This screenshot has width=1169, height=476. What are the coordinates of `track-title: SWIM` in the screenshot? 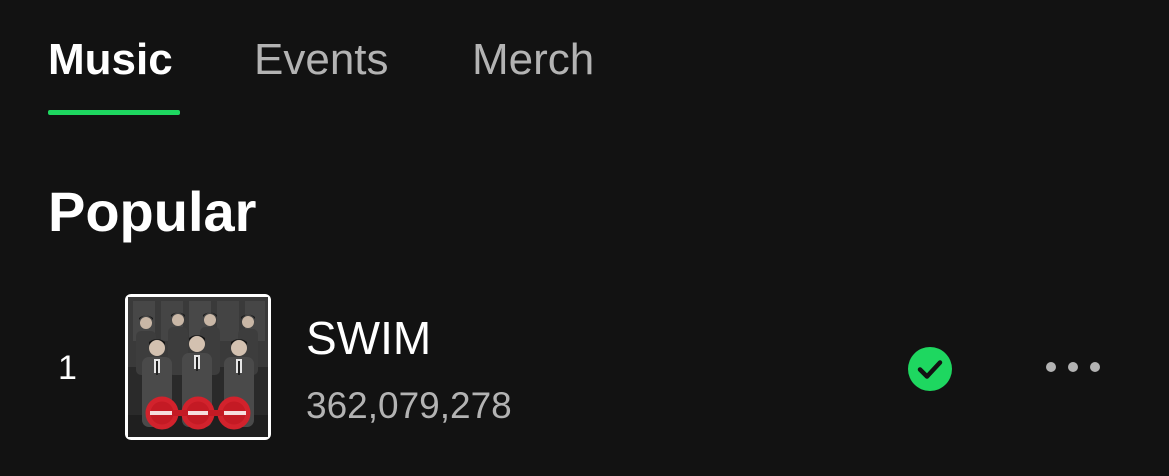 It's located at (368, 338).